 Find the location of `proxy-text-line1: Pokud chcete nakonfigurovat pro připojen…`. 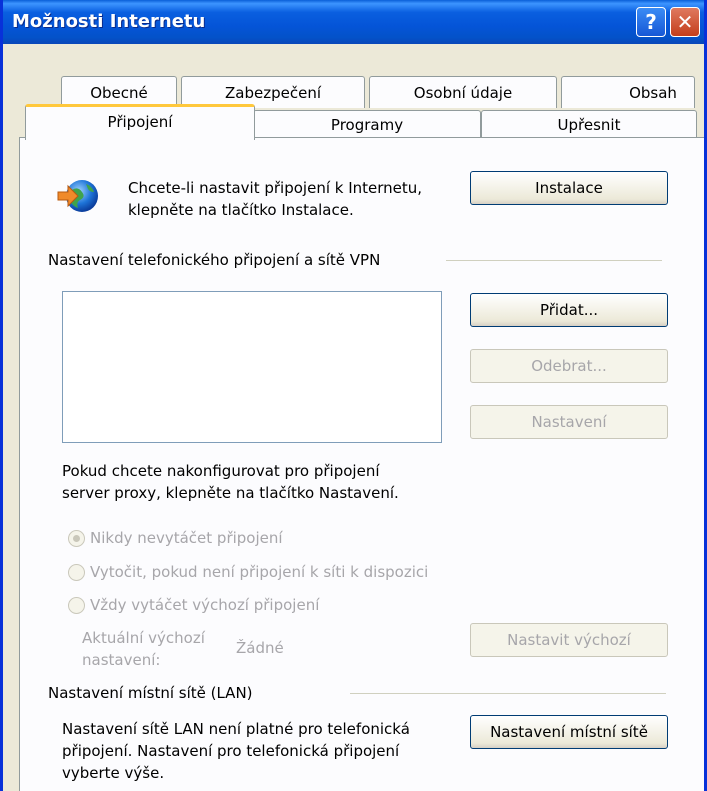

proxy-text-line1: Pokud chcete nakonfigurovat pro připojen… is located at coordinates (221, 471).